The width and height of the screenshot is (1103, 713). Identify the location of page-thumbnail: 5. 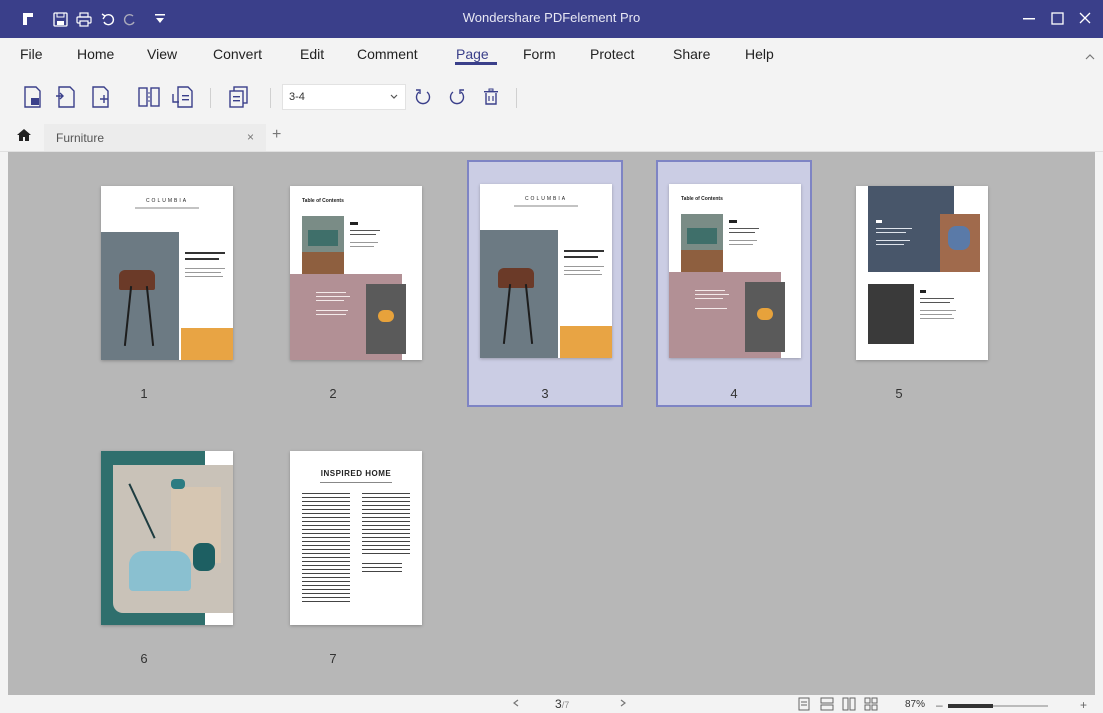
(908, 281).